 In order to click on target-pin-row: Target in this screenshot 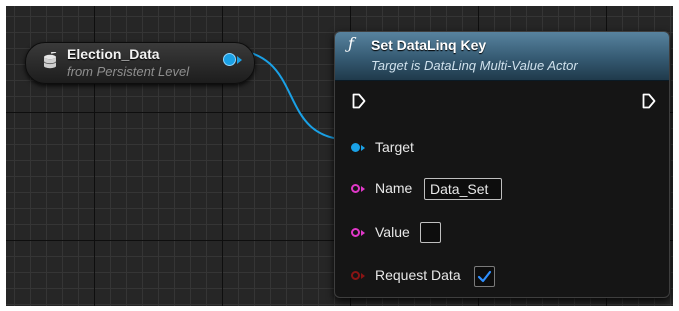, I will do `click(485, 149)`.